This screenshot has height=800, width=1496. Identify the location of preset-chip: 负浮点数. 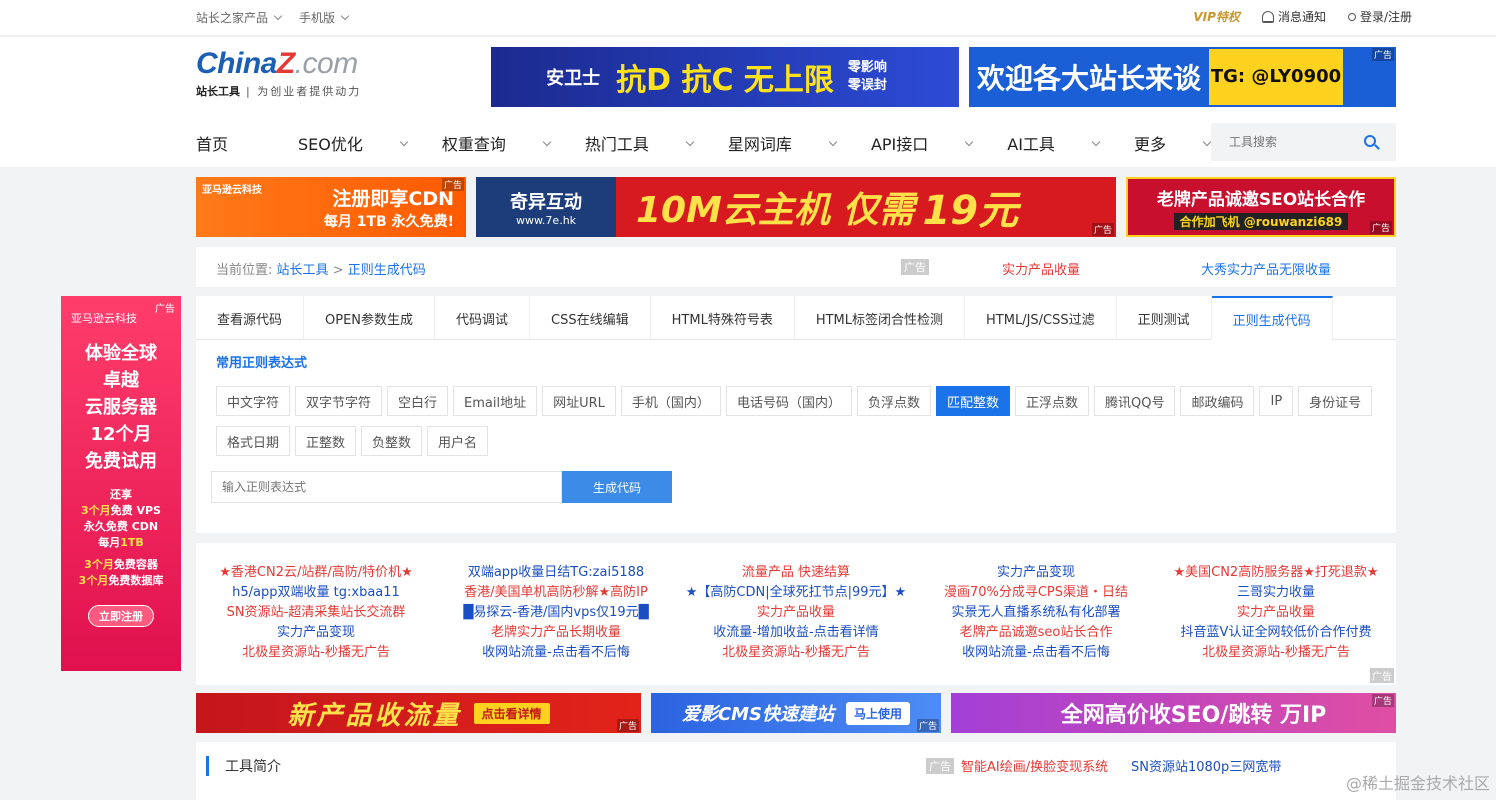
(893, 401).